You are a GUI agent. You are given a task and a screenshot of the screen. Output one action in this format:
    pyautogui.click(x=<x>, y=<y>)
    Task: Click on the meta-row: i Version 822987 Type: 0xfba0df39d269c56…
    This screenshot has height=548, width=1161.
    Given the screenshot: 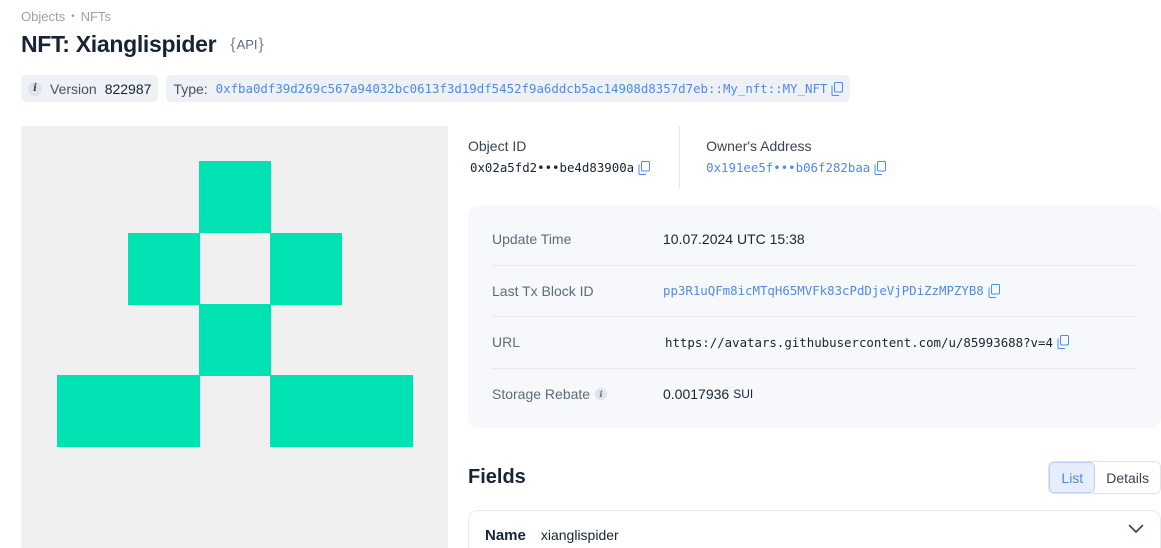 What is the action you would take?
    pyautogui.click(x=436, y=88)
    